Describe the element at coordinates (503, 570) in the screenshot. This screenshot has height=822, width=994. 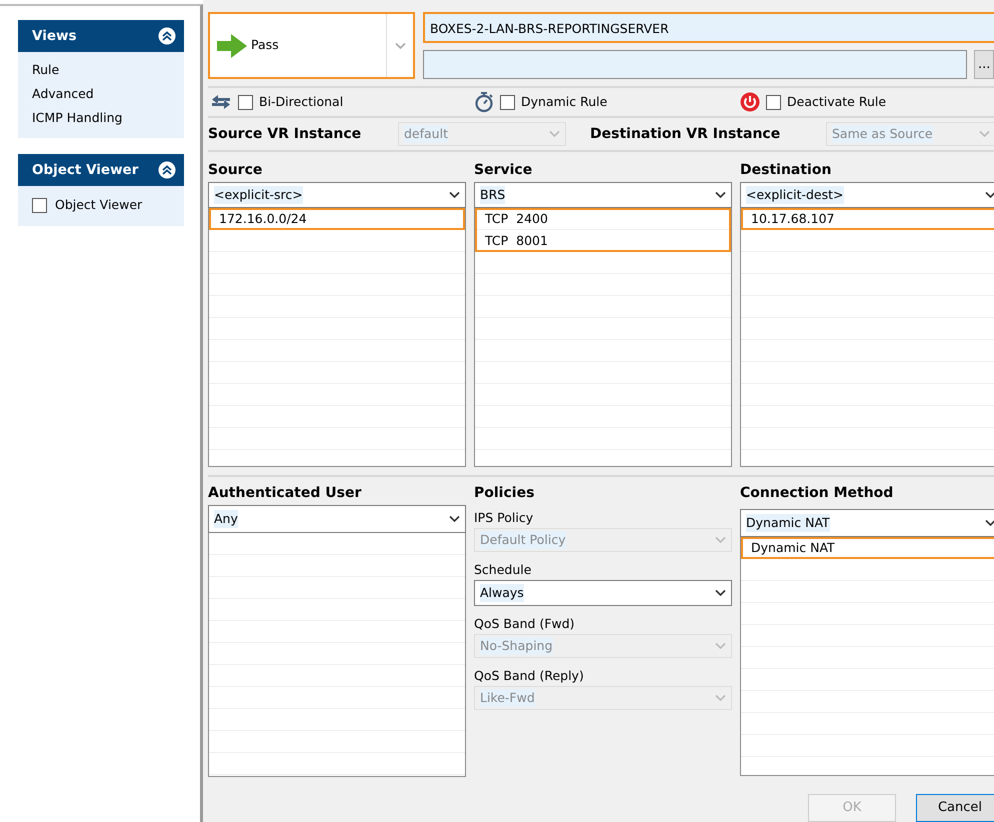
I see `field-label: Schedule` at that location.